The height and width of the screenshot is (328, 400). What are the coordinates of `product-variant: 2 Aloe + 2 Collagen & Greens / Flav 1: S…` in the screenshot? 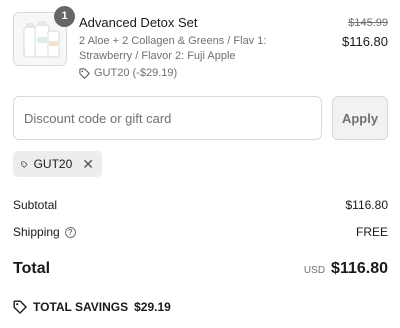 It's located at (173, 48).